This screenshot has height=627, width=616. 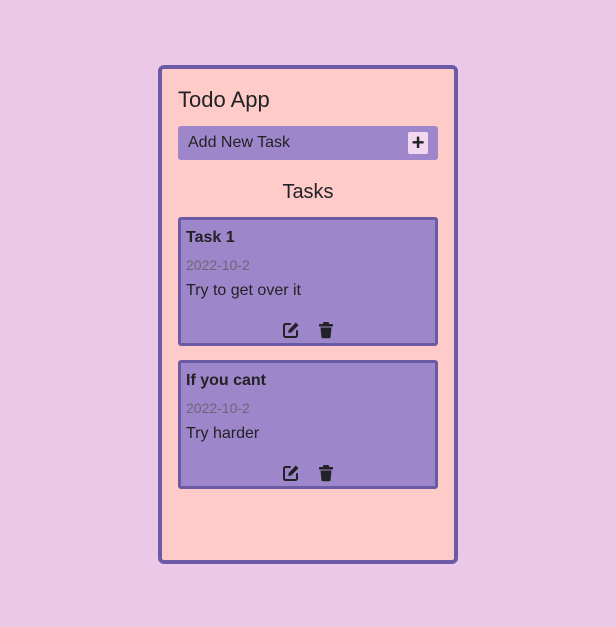 What do you see at coordinates (223, 433) in the screenshot?
I see `task-description: Try harder` at bounding box center [223, 433].